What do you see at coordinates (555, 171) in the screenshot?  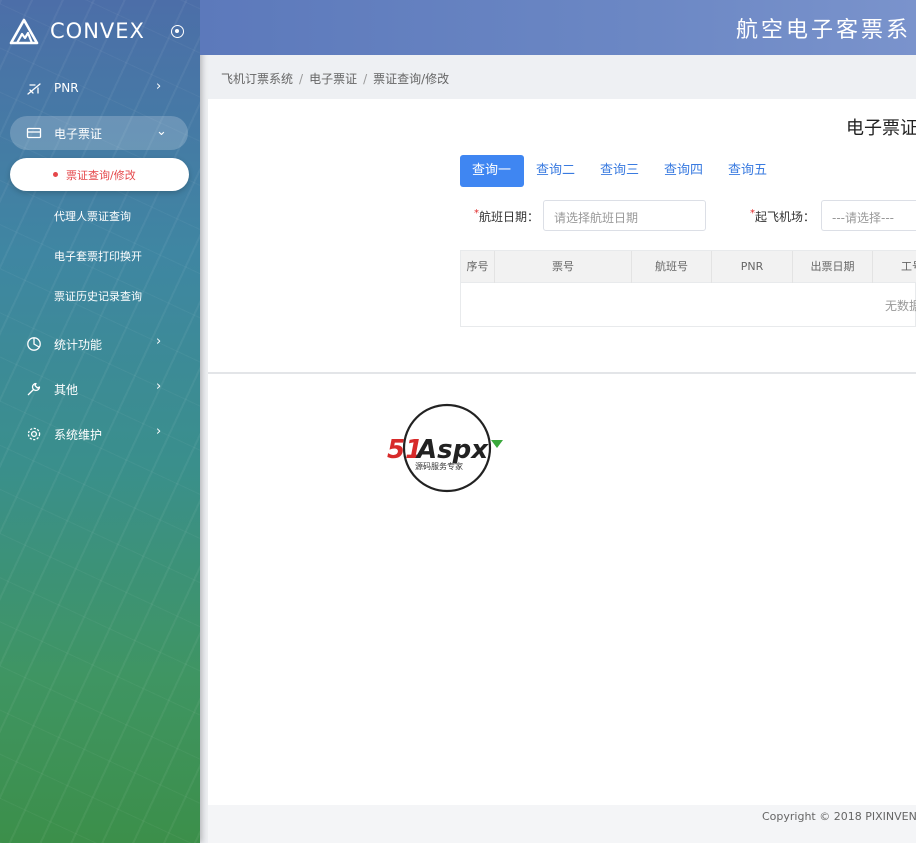 I see `tab-query-2: 查询二` at bounding box center [555, 171].